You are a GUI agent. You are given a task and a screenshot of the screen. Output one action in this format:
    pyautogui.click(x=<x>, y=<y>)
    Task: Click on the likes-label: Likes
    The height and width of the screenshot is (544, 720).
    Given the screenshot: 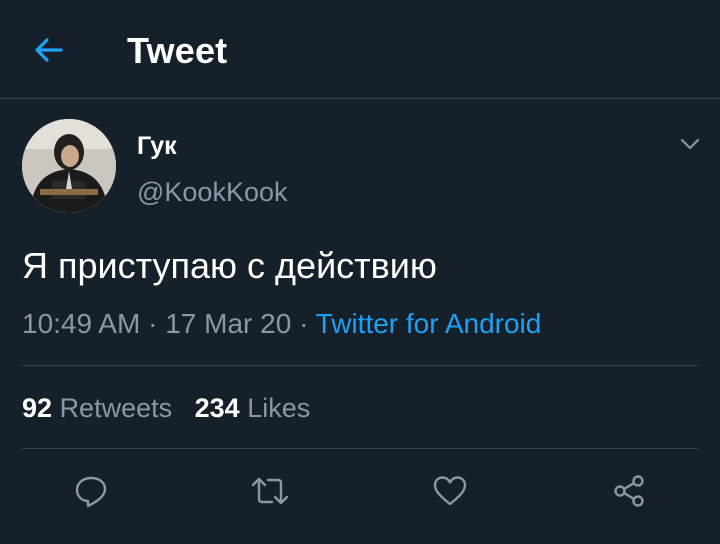 What is the action you would take?
    pyautogui.click(x=279, y=408)
    